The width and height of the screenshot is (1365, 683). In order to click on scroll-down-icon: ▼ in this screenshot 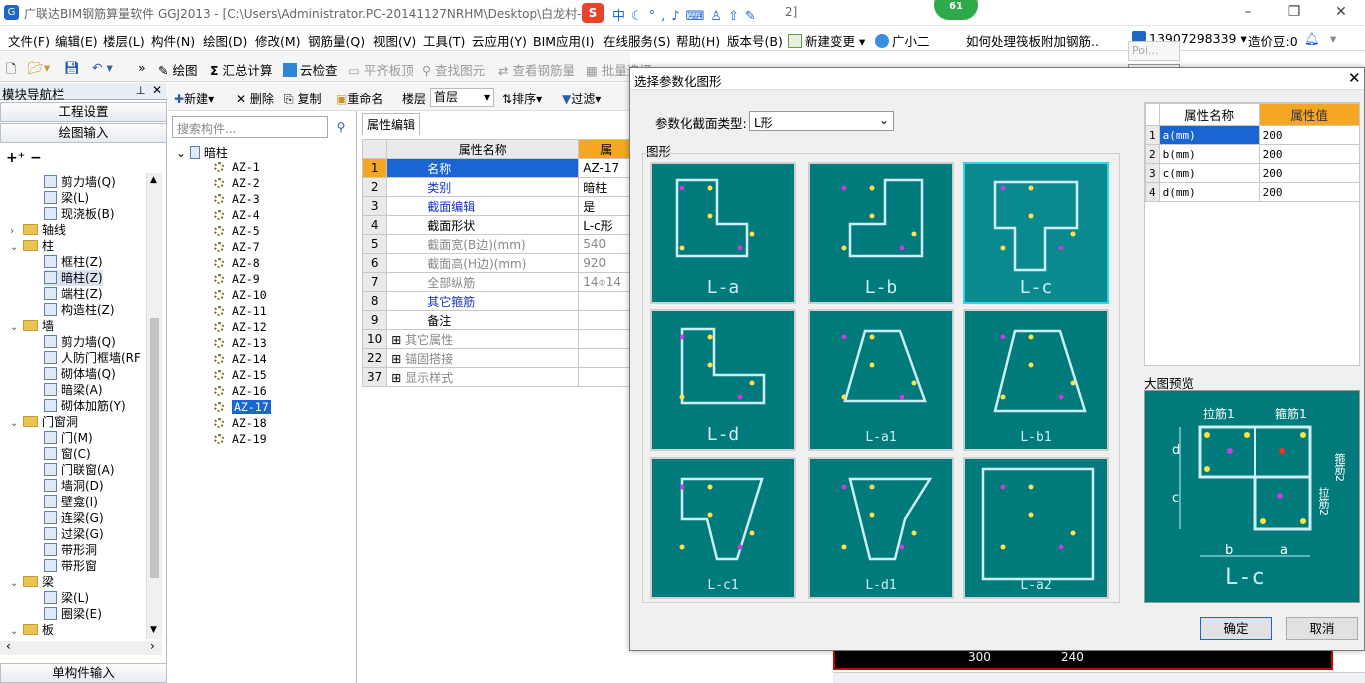, I will do `click(153, 630)`.